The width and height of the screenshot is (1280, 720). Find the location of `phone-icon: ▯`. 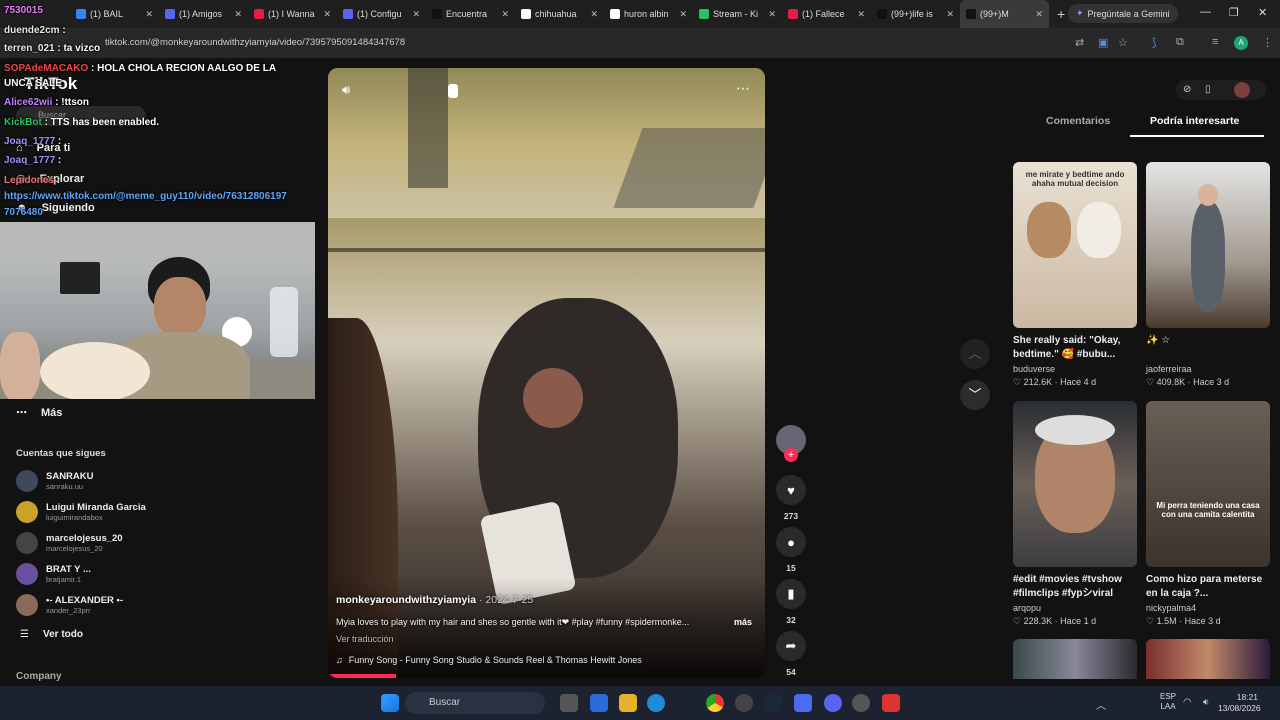

phone-icon: ▯ is located at coordinates (1208, 89).